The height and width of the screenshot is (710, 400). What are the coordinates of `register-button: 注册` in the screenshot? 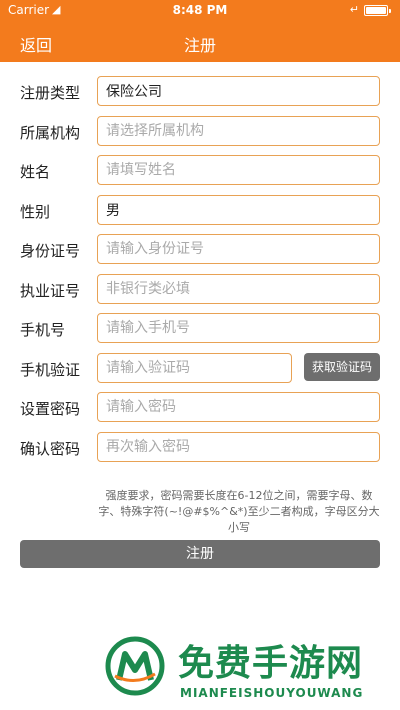 It's located at (200, 554).